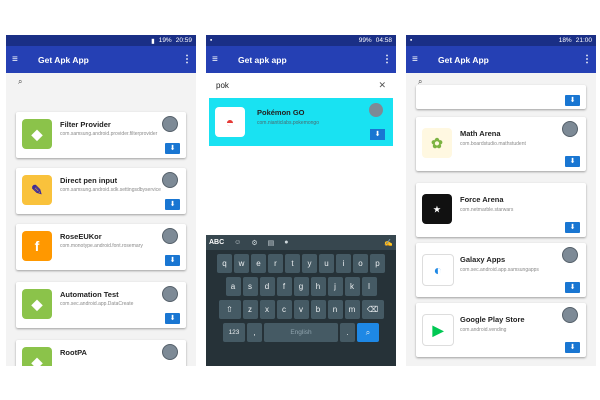 The height and width of the screenshot is (400, 600). Describe the element at coordinates (347, 332) in the screenshot. I see `period-key: .` at that location.